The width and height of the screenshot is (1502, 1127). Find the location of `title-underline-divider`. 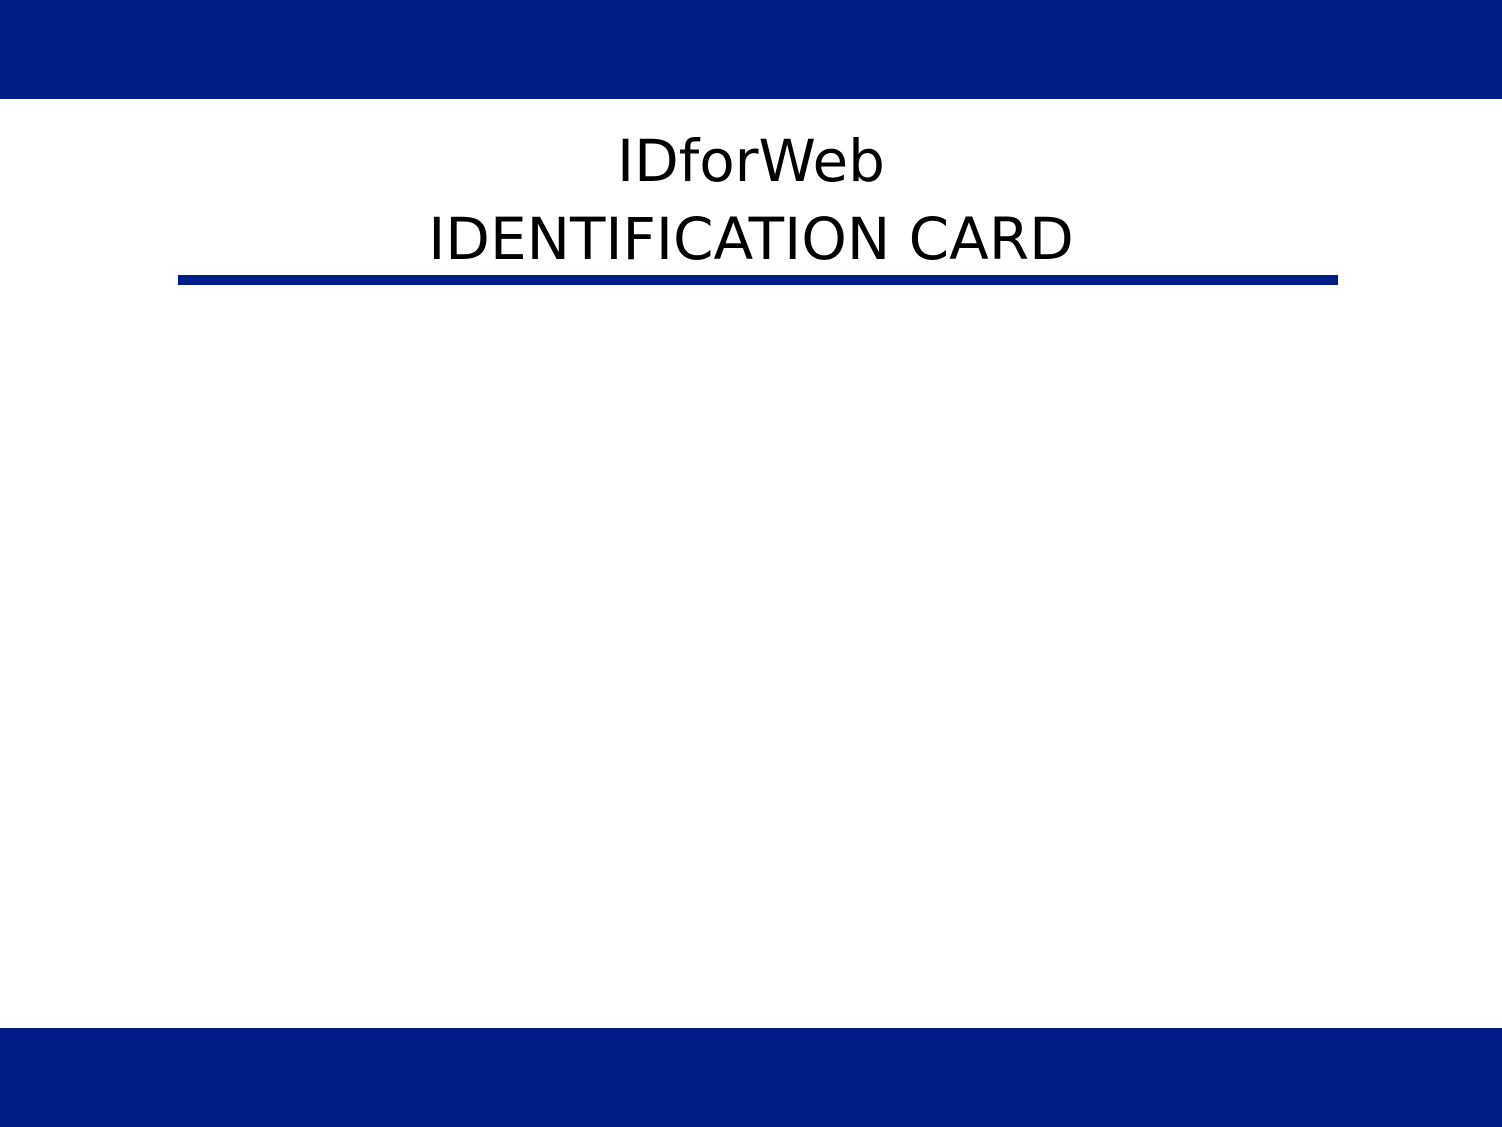

title-underline-divider is located at coordinates (758, 280).